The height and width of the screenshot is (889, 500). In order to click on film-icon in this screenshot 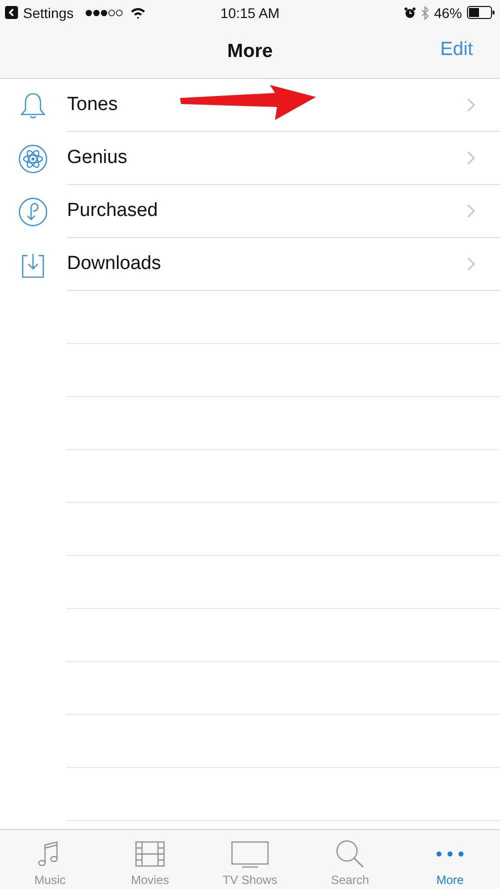, I will do `click(150, 854)`.